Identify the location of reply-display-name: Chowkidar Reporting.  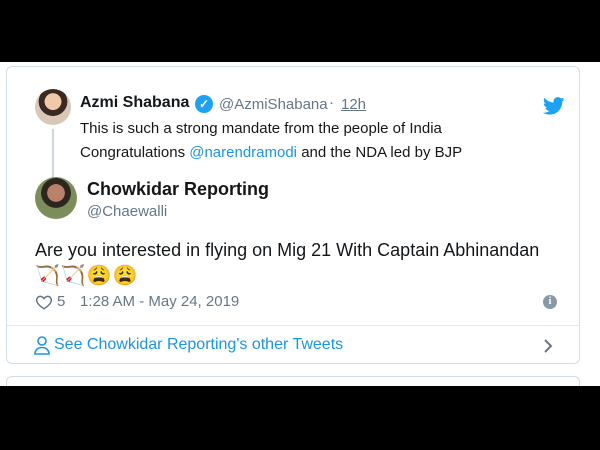
(178, 189).